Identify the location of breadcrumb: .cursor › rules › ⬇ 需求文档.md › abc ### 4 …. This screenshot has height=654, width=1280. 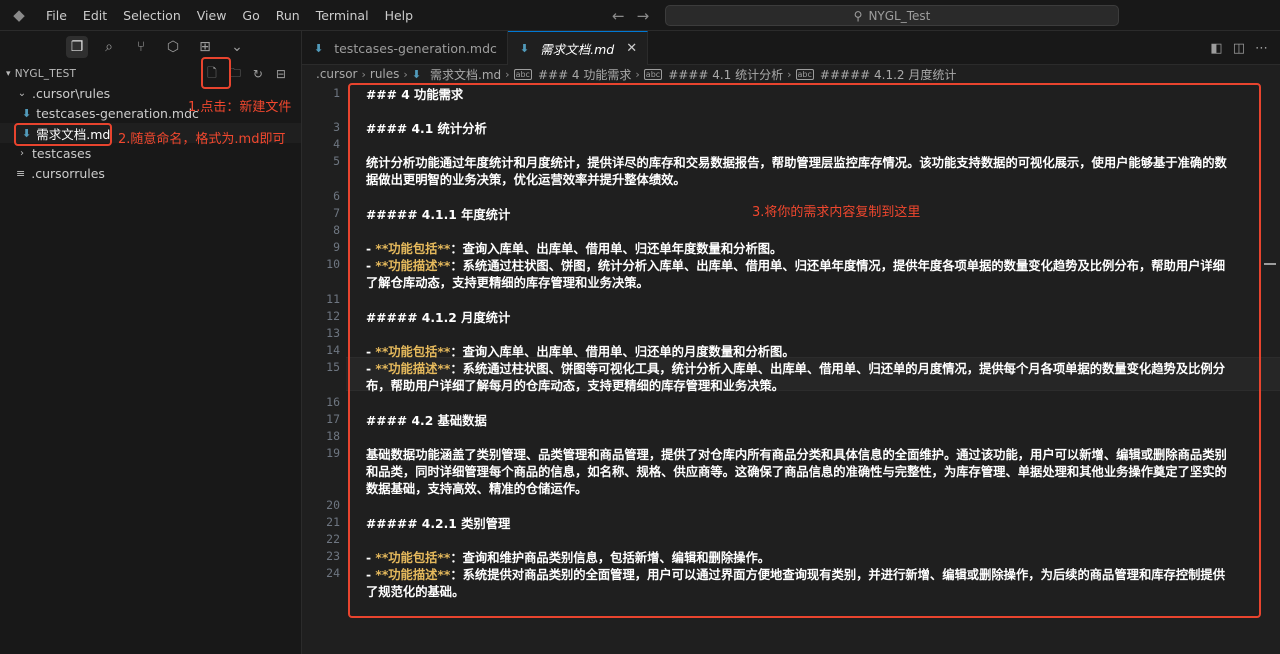
(791, 74).